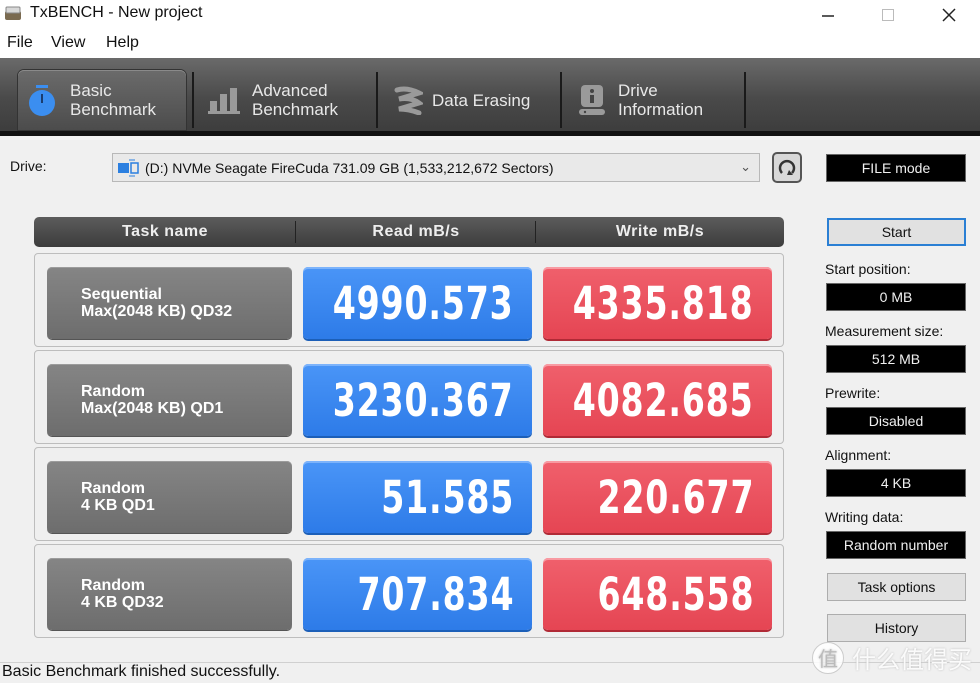 This screenshot has width=980, height=683. What do you see at coordinates (592, 100) in the screenshot?
I see `drive-info-icon` at bounding box center [592, 100].